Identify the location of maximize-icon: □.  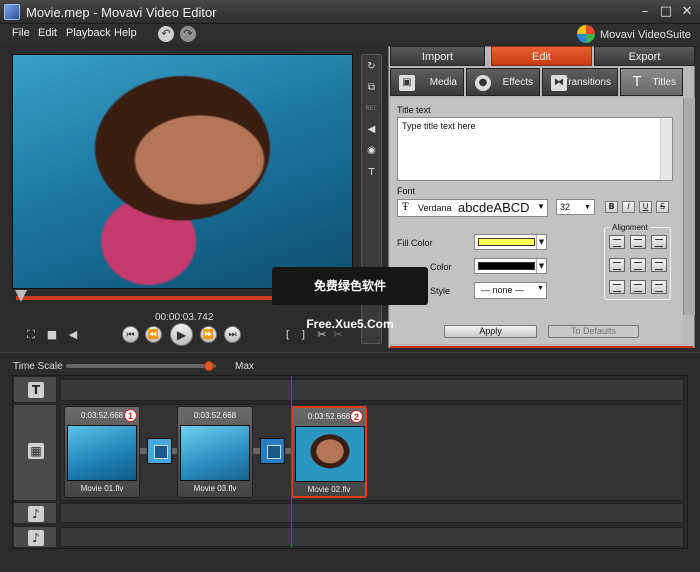
(666, 12).